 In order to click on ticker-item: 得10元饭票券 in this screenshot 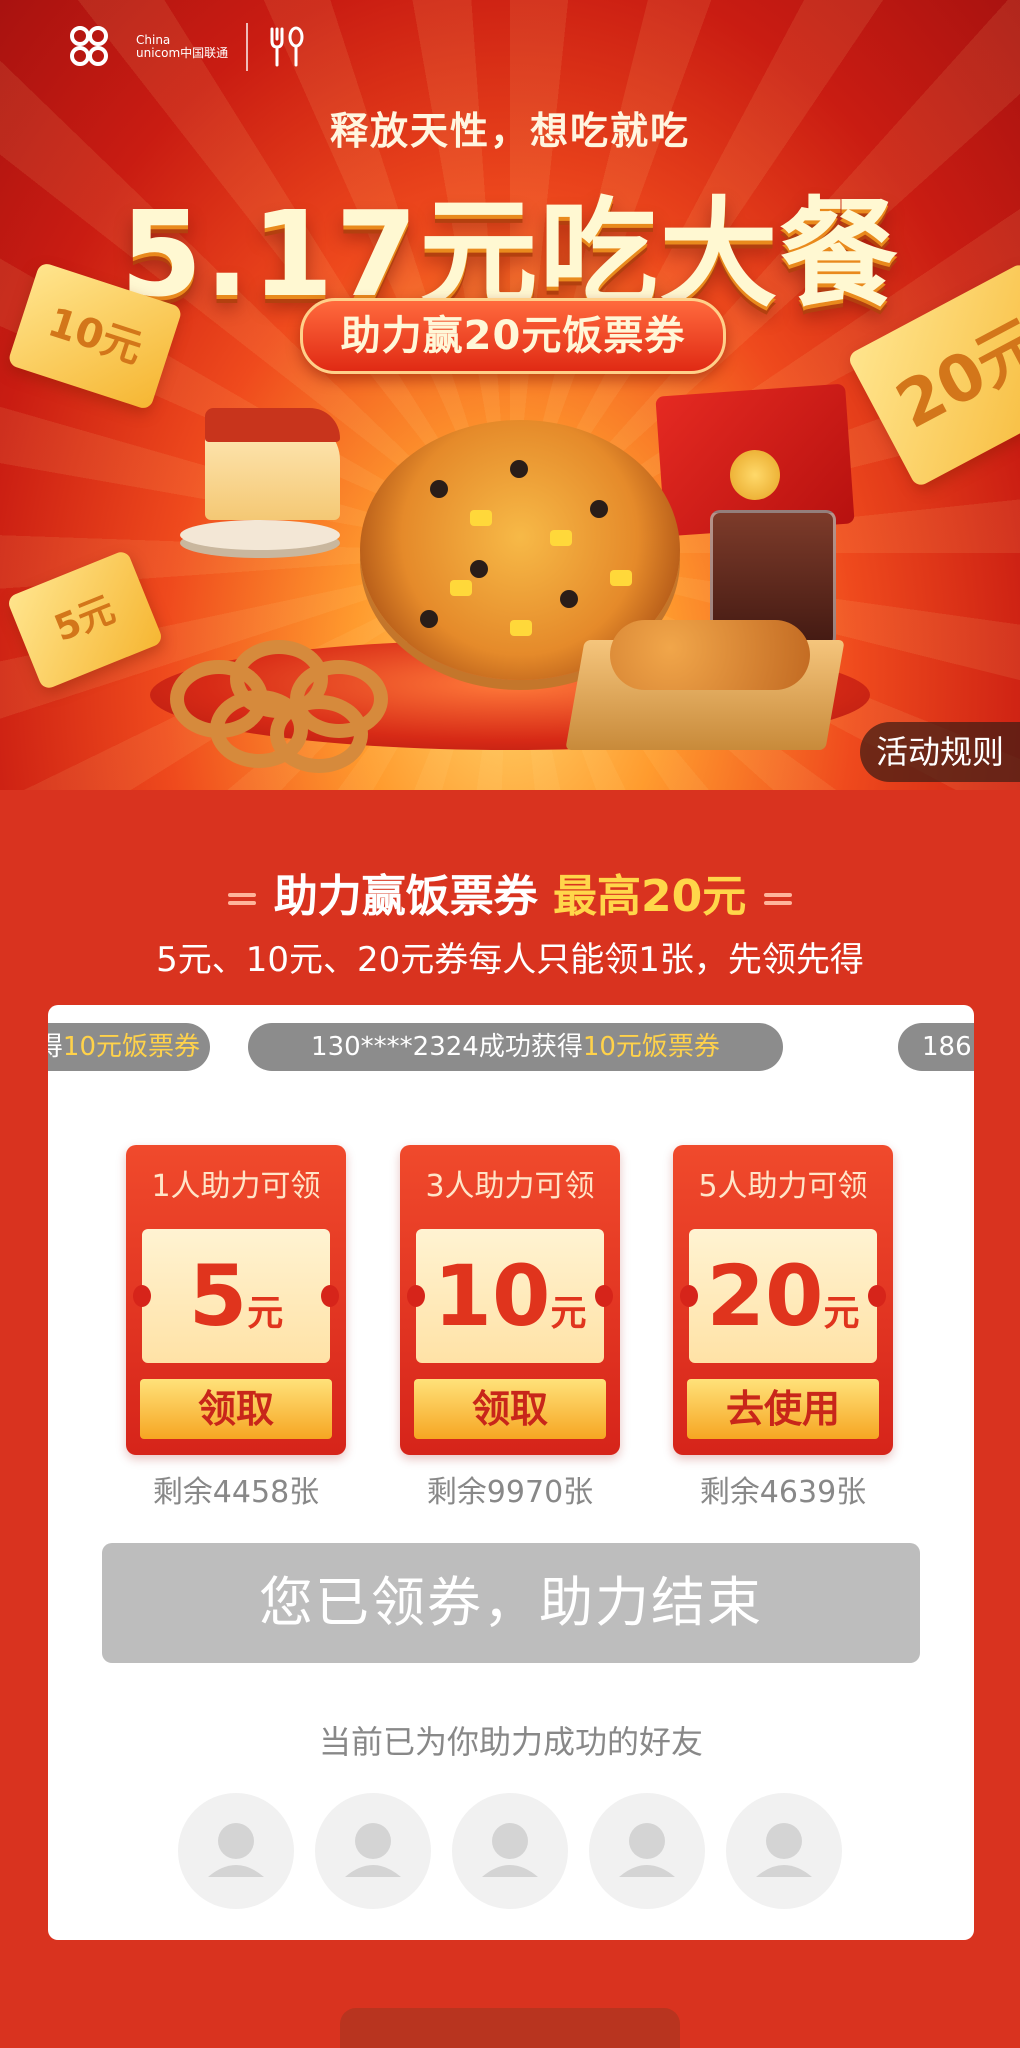, I will do `click(129, 1047)`.